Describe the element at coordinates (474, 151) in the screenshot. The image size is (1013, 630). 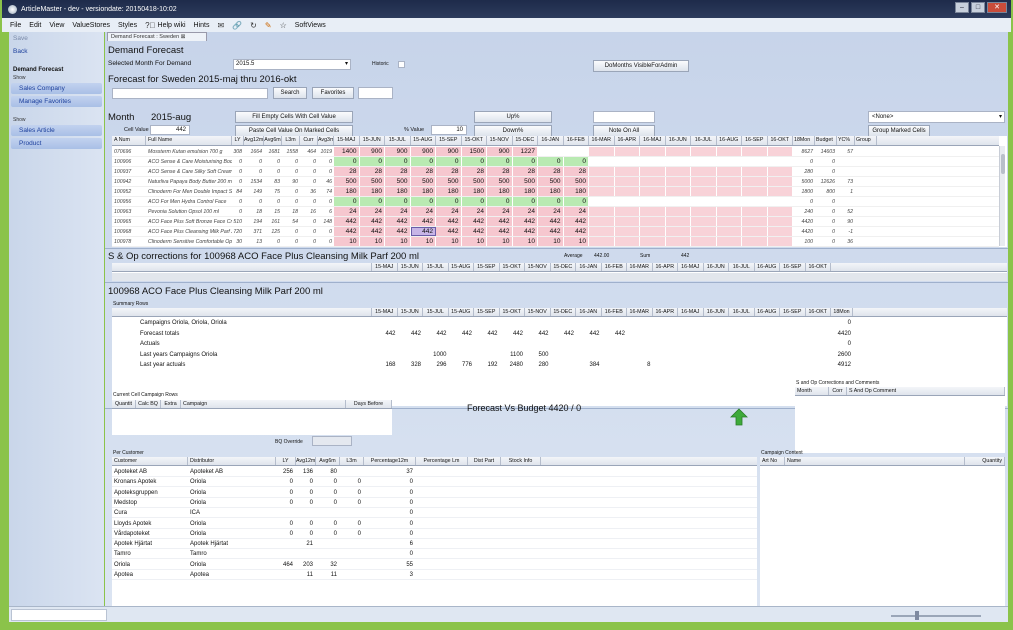
I see `forecast-cell: 1500` at that location.